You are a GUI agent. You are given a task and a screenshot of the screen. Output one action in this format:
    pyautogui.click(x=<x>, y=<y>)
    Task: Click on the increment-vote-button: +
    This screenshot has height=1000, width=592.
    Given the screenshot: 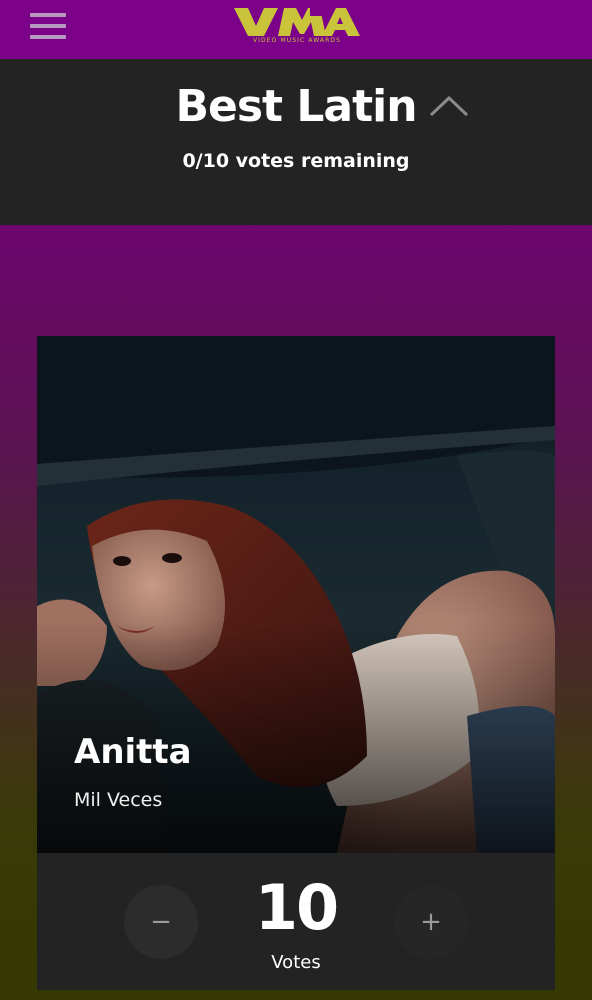 What is the action you would take?
    pyautogui.click(x=431, y=922)
    